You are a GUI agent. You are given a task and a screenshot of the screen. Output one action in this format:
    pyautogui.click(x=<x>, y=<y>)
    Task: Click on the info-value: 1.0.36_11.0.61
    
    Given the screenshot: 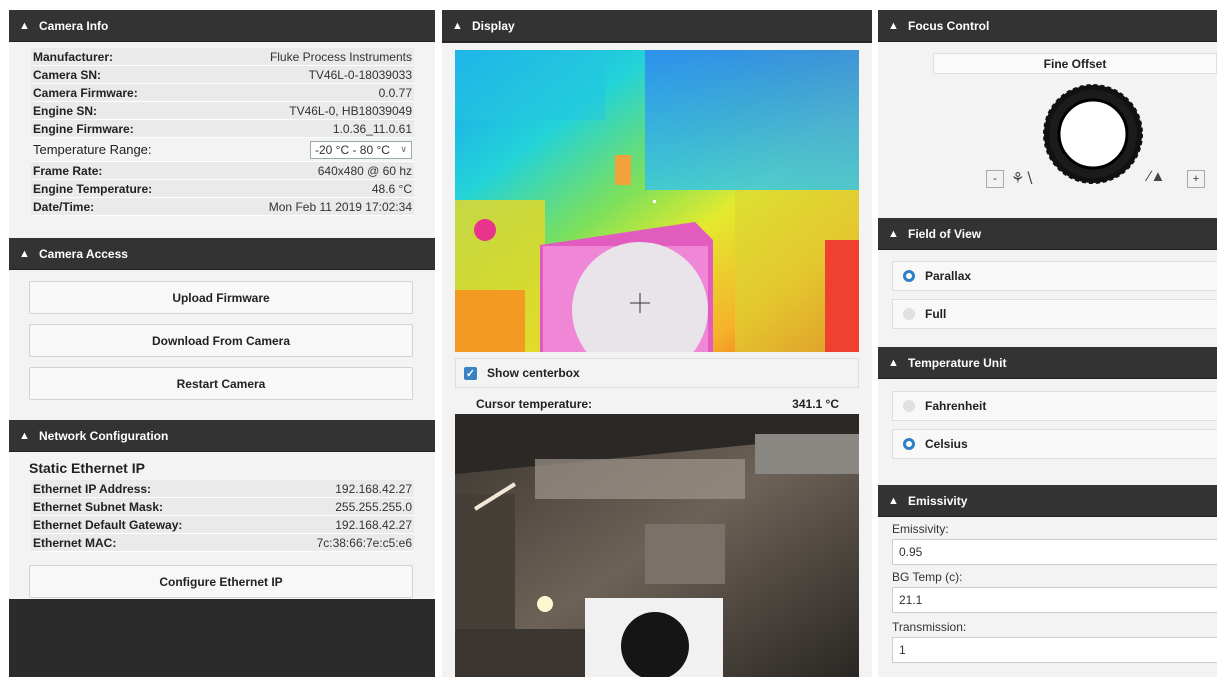 What is the action you would take?
    pyautogui.click(x=372, y=128)
    